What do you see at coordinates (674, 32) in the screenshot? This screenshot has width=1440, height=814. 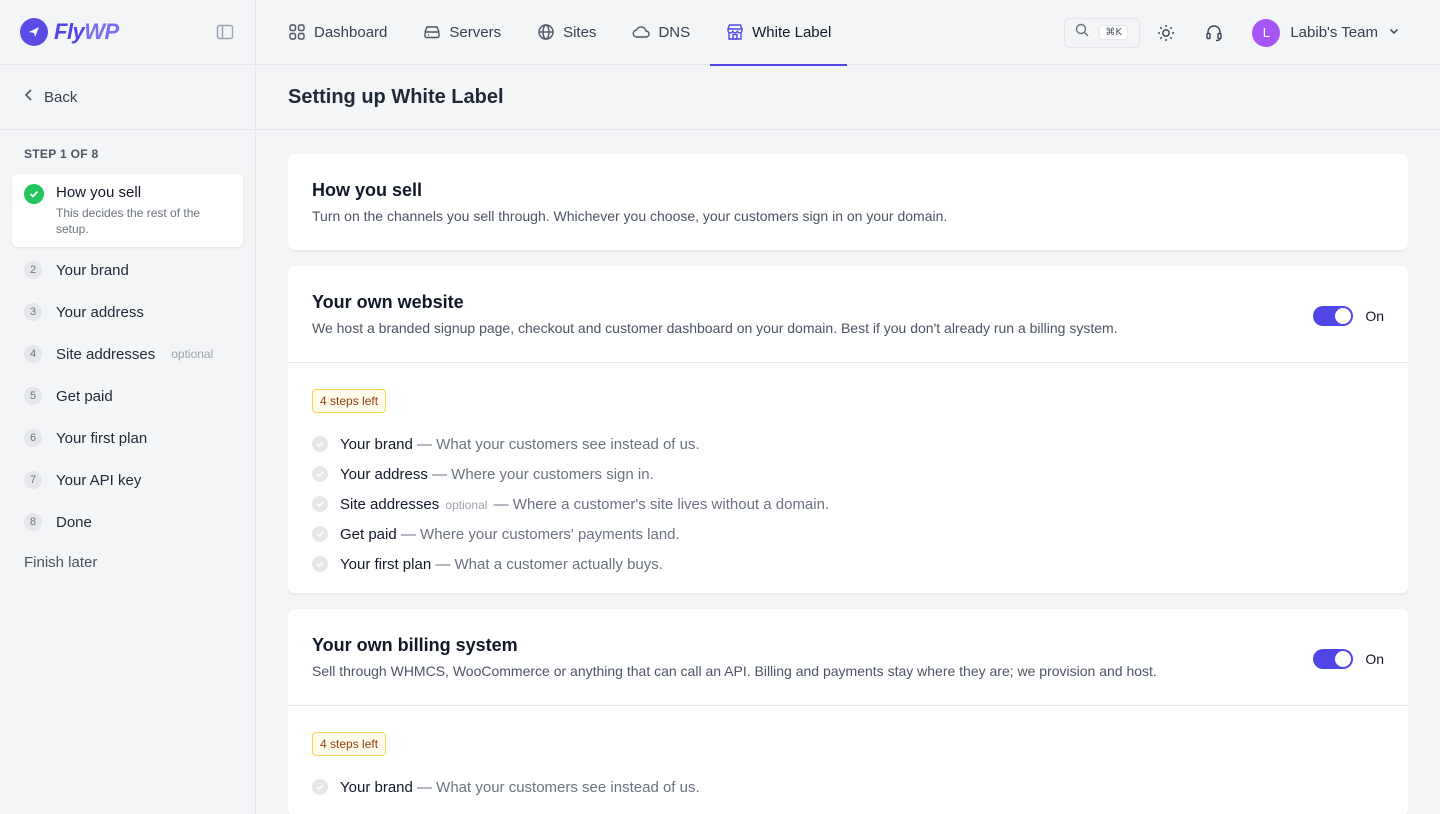 I see `nav-tab-label: DNS` at bounding box center [674, 32].